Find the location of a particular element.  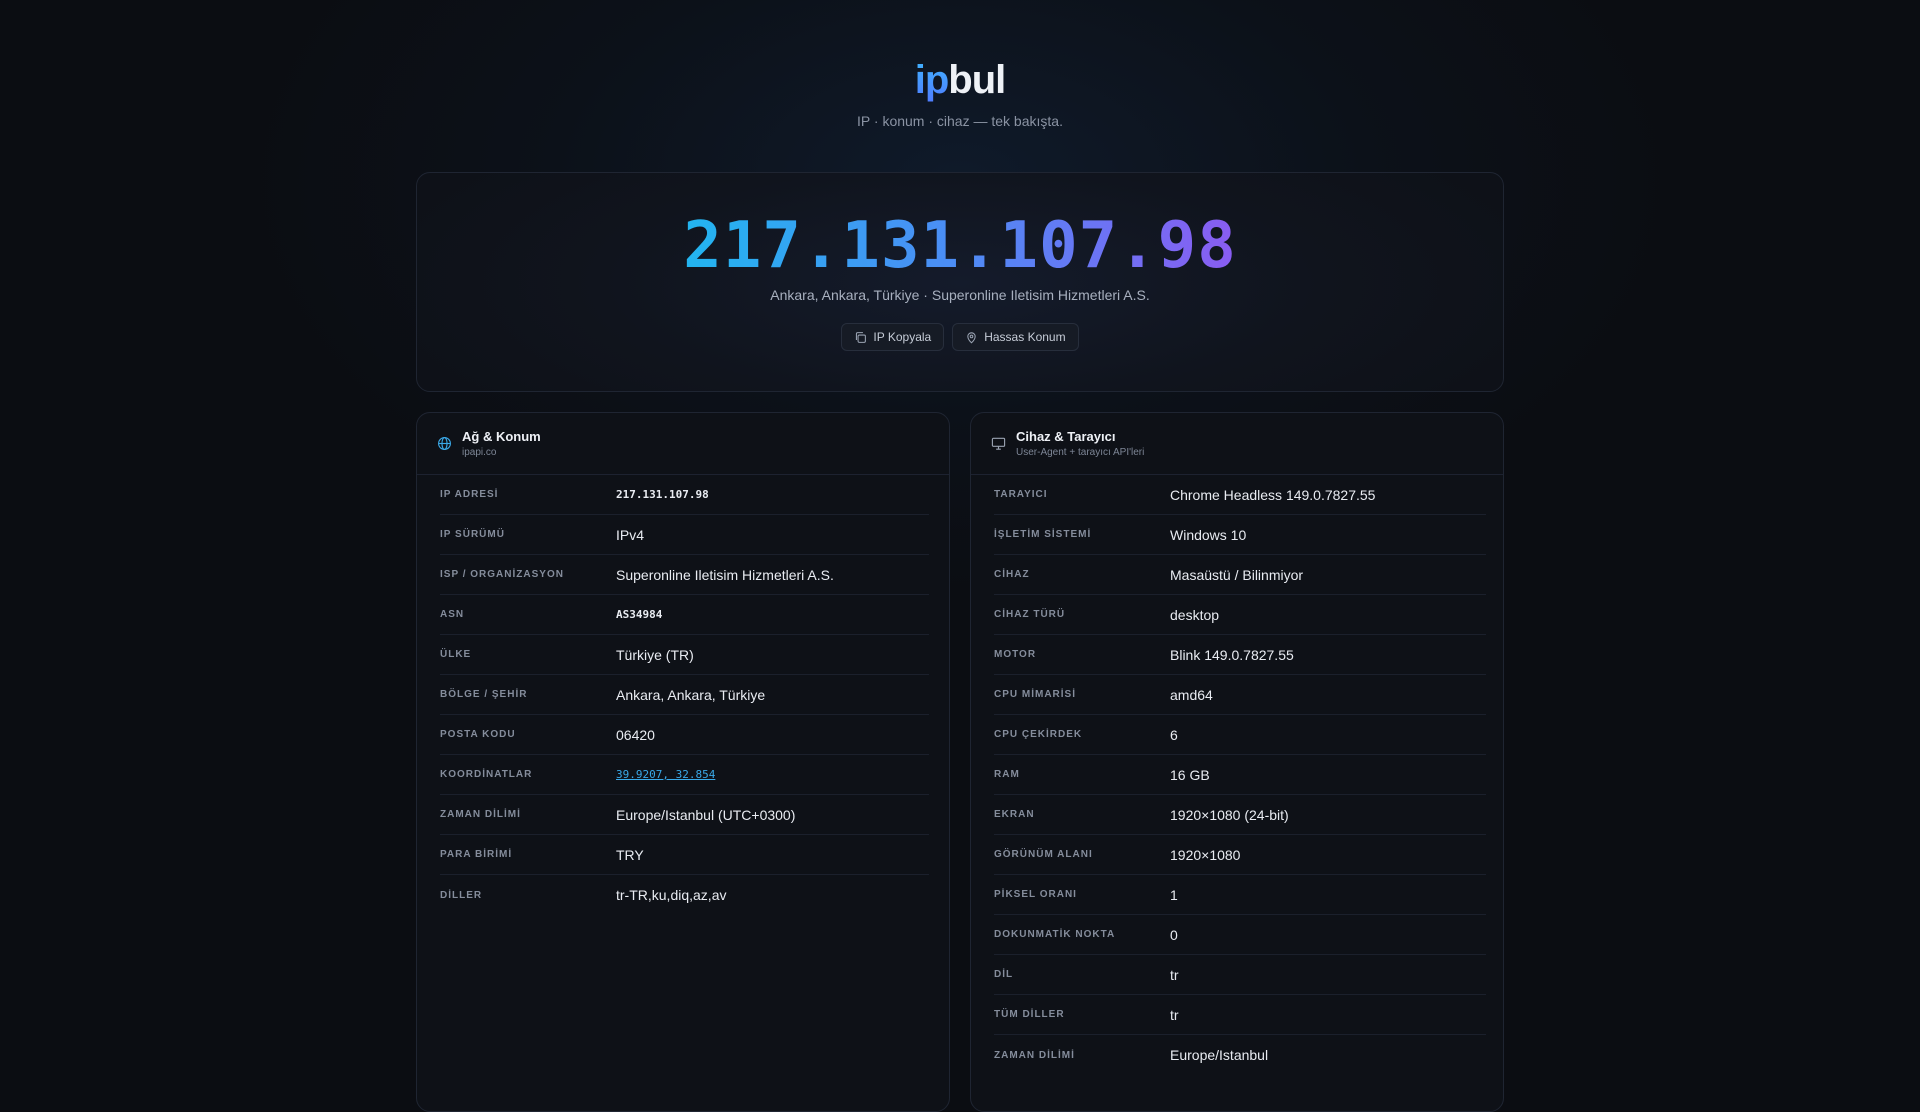

info-row-value: 16 GB is located at coordinates (1190, 774).